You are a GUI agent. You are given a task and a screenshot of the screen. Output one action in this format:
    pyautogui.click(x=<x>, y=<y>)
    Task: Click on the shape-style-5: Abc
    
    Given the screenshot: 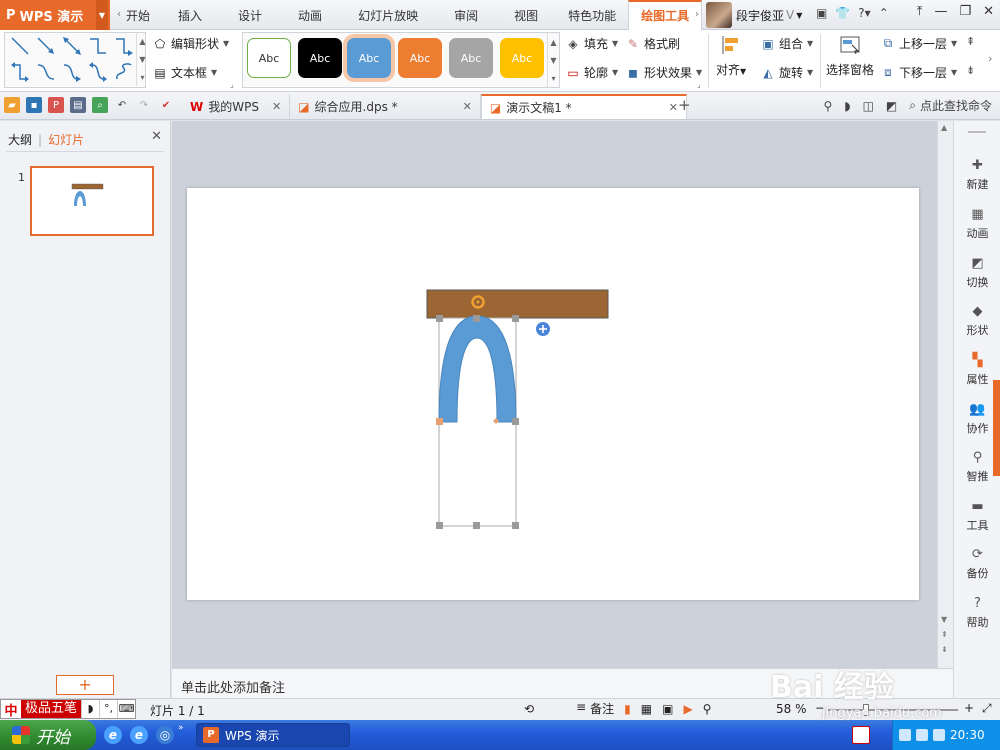 What is the action you would take?
    pyautogui.click(x=471, y=58)
    